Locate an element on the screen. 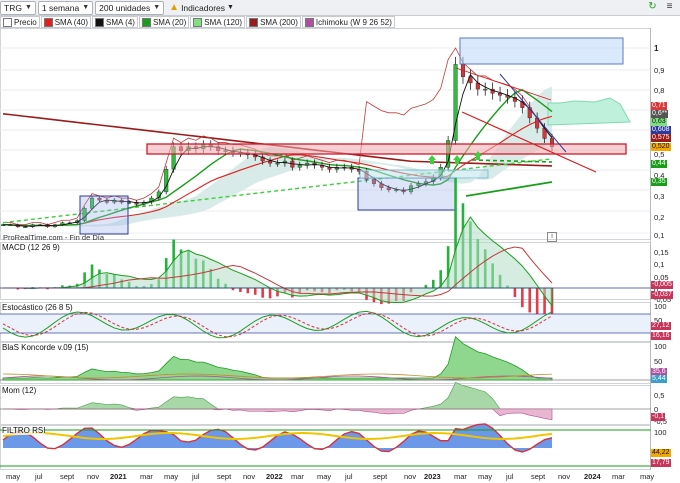 Image resolution: width=680 pixels, height=483 pixels. time-axis-year-label: 2024 is located at coordinates (592, 476).